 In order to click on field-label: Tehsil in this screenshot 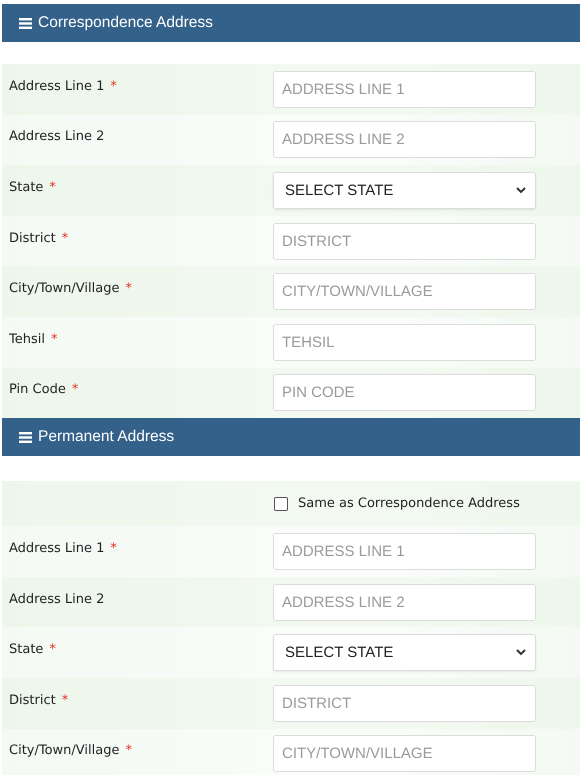, I will do `click(27, 339)`.